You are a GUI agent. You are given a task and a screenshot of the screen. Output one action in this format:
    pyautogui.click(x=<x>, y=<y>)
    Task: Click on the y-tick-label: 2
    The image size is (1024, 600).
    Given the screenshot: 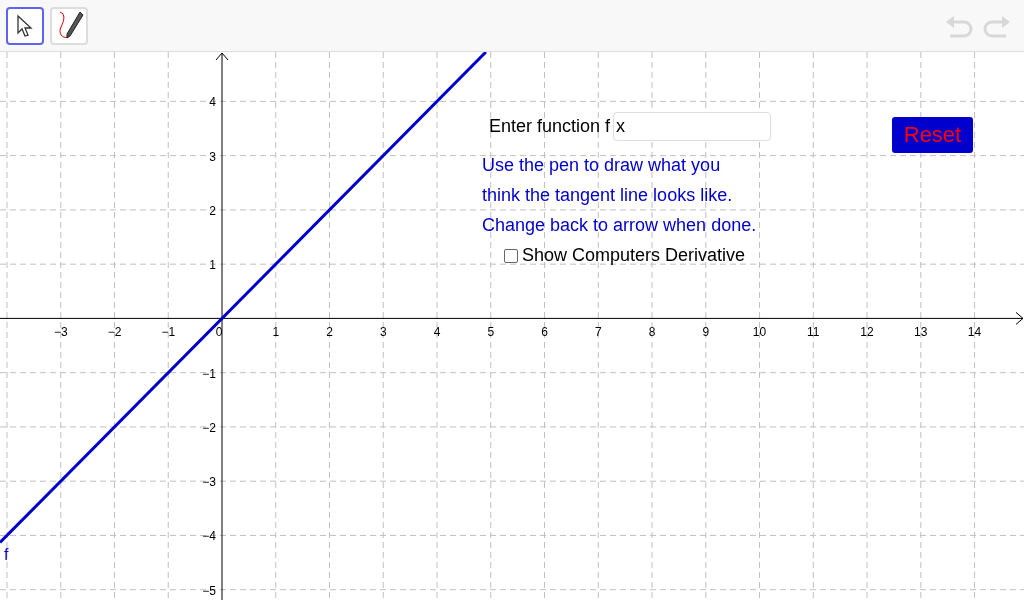 What is the action you would take?
    pyautogui.click(x=212, y=210)
    